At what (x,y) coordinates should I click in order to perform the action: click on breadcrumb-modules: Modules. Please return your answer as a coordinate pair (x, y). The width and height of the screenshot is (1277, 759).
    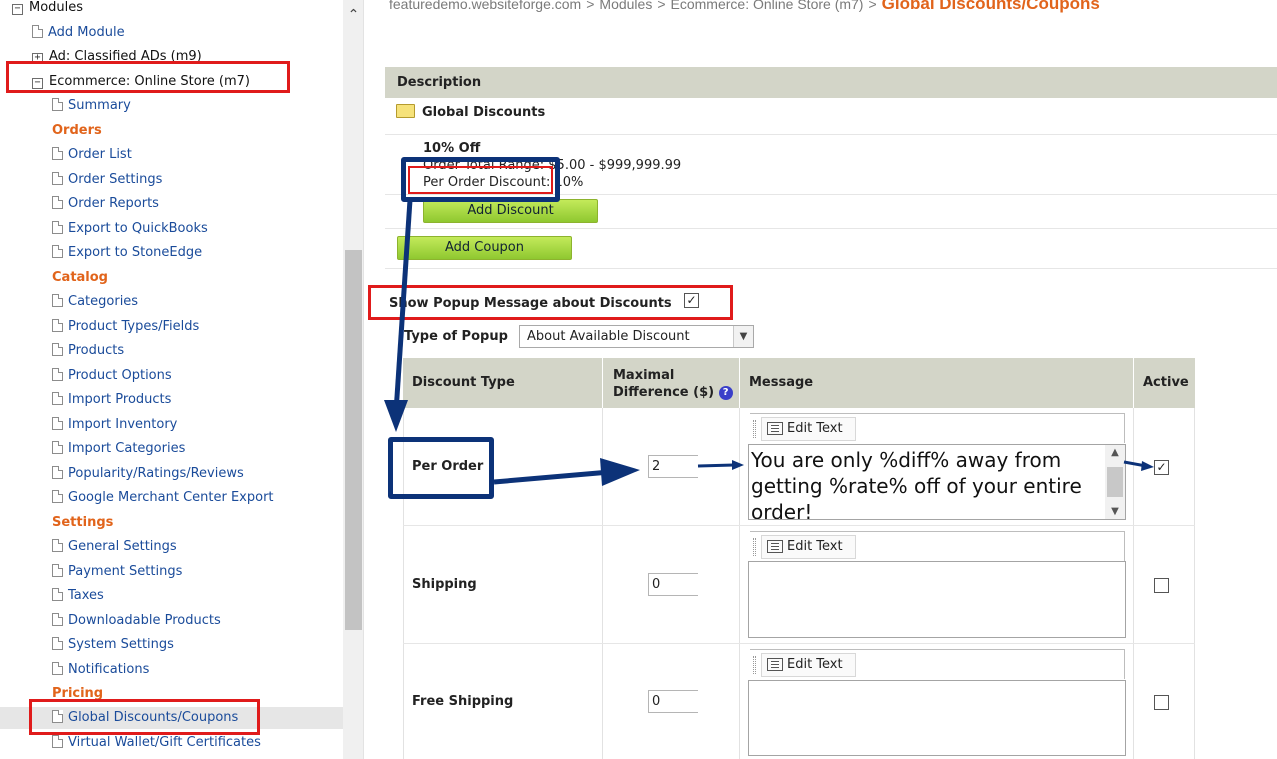
    Looking at the image, I should click on (625, 6).